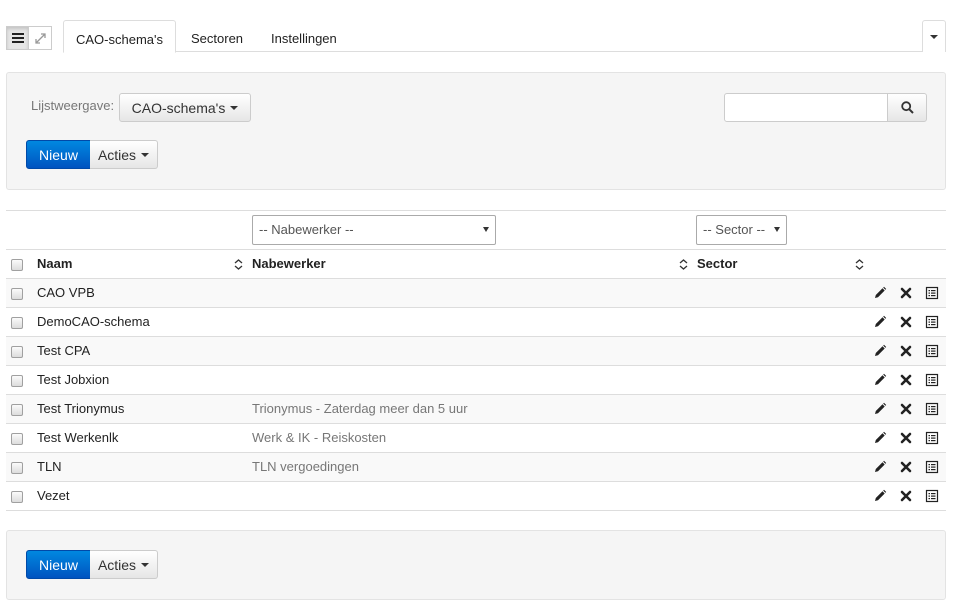 The width and height of the screenshot is (956, 606). I want to click on view-toggle, so click(29, 38).